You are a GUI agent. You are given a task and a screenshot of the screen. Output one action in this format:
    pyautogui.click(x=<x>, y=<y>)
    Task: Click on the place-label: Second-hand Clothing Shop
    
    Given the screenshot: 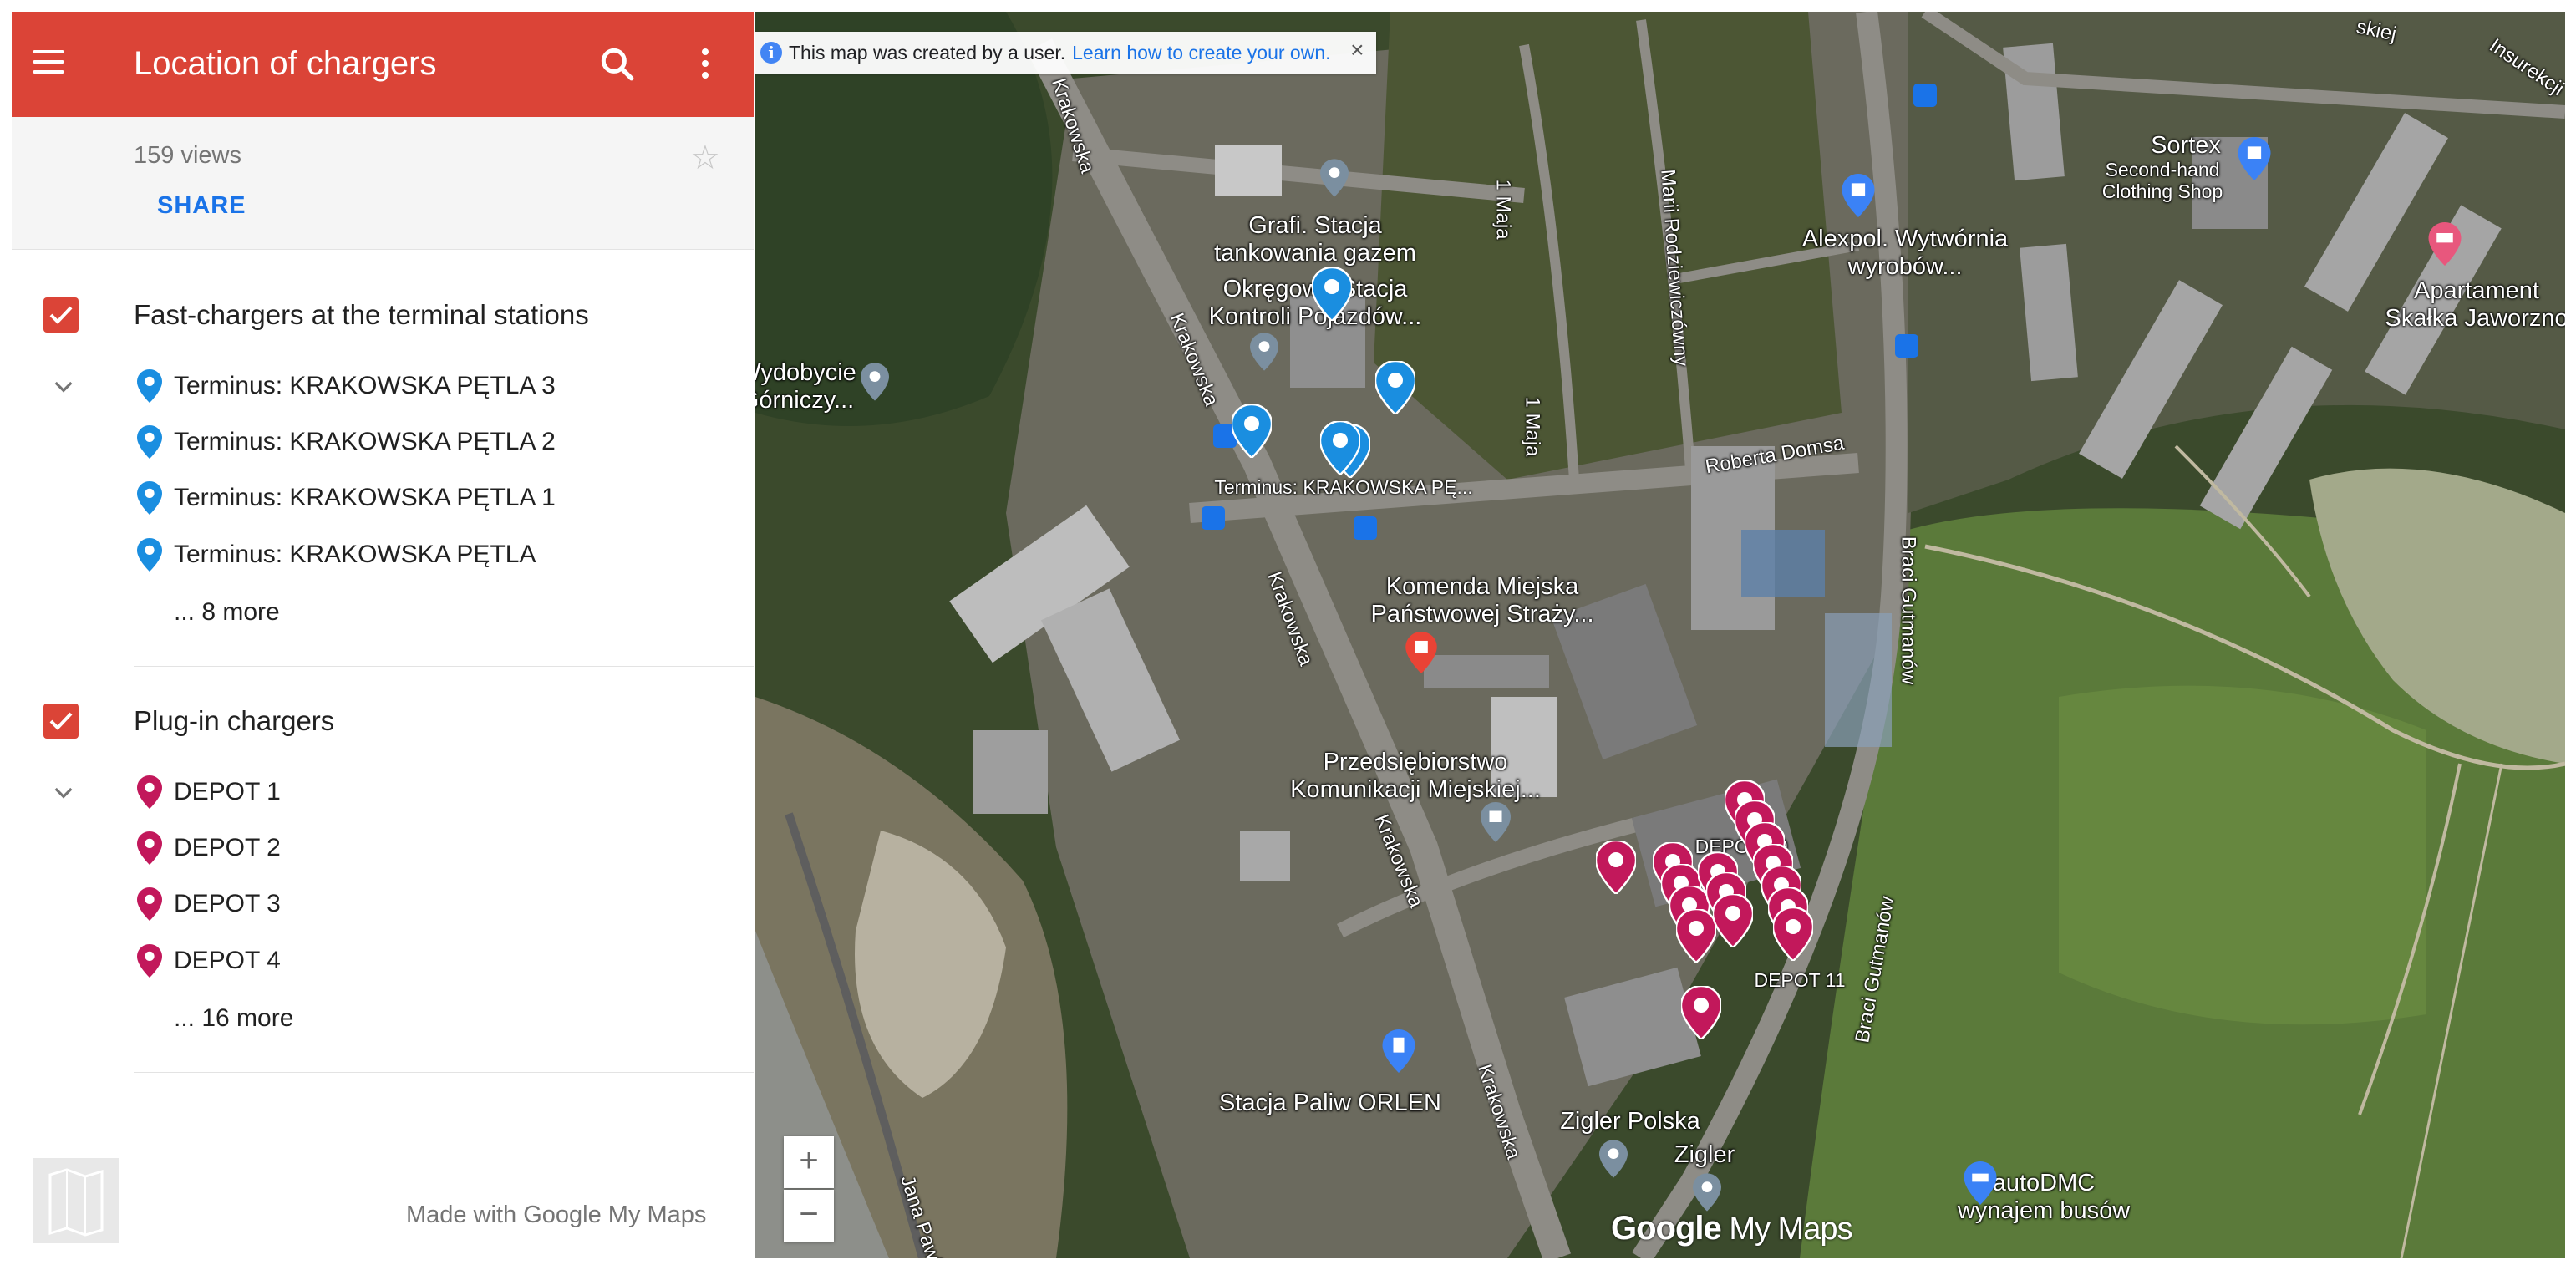 What is the action you would take?
    pyautogui.click(x=2162, y=181)
    